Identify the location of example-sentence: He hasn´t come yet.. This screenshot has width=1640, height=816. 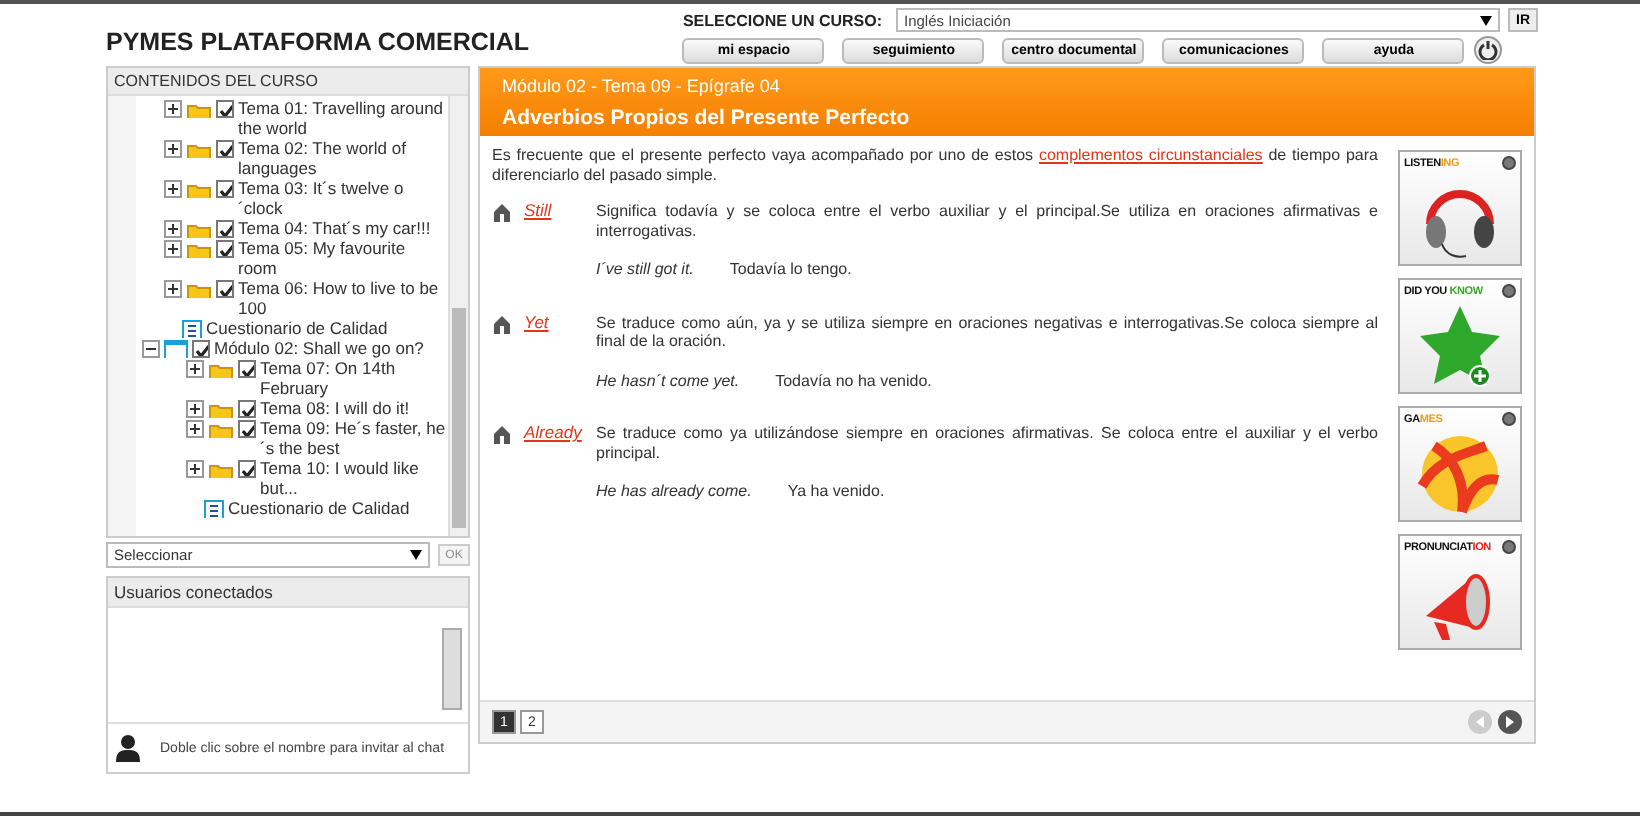
(668, 380).